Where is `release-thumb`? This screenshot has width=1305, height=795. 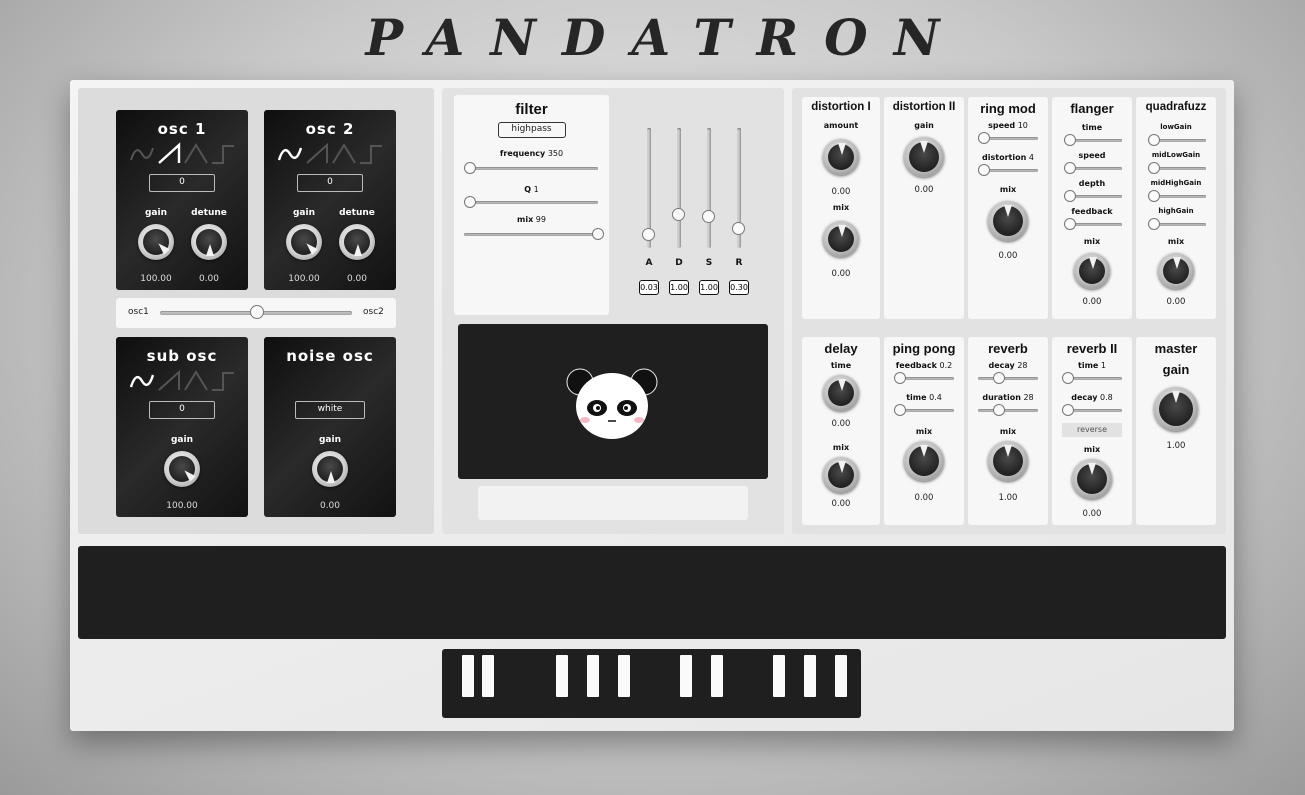
release-thumb is located at coordinates (738, 228).